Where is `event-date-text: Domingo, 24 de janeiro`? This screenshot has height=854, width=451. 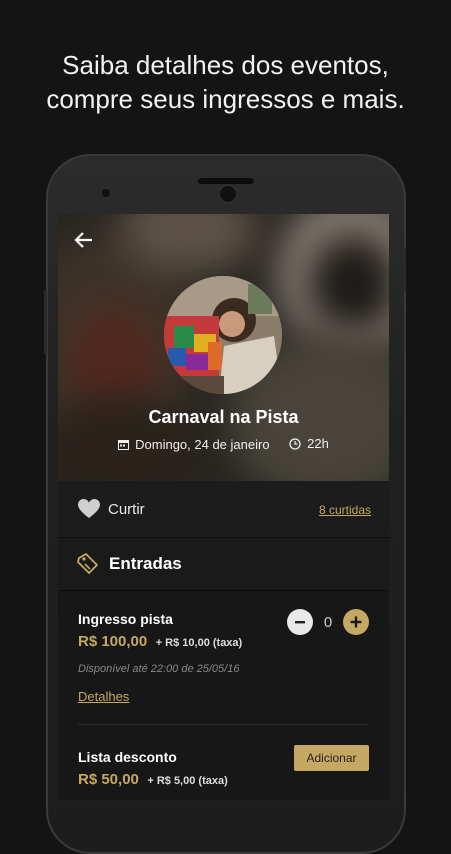 event-date-text: Domingo, 24 de janeiro is located at coordinates (202, 444).